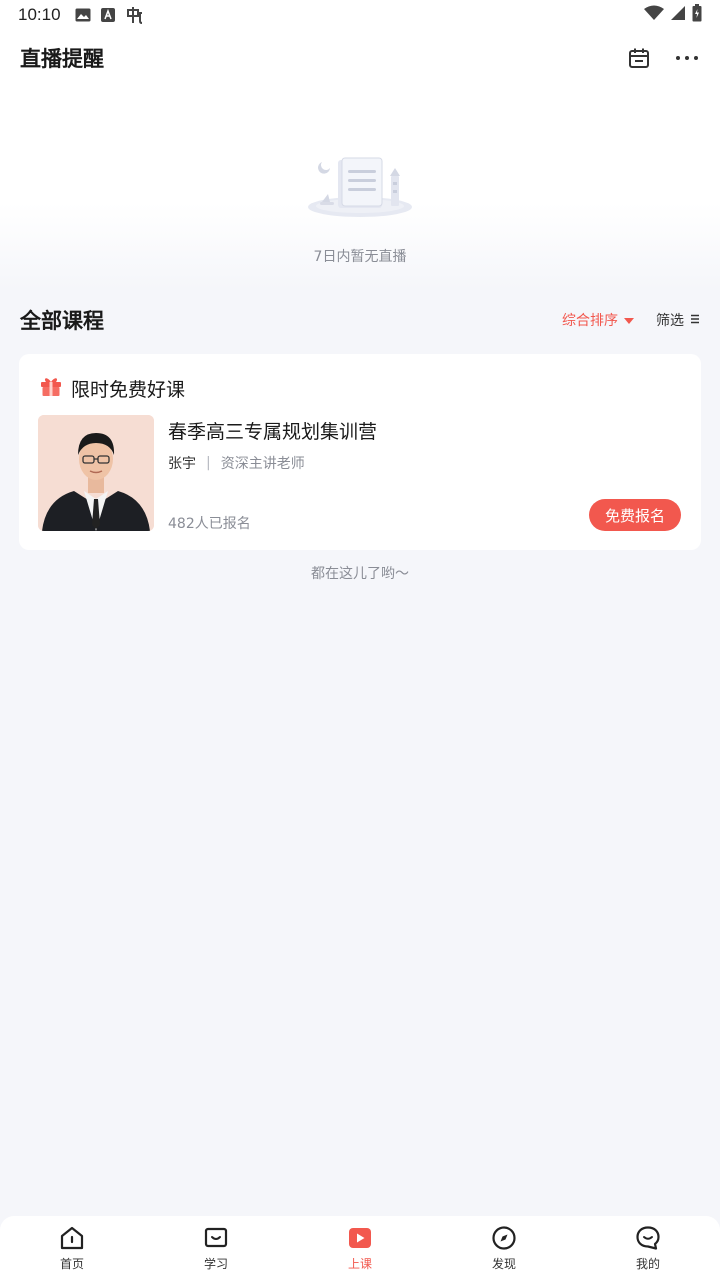  What do you see at coordinates (215, 1264) in the screenshot?
I see `nav-label-study: 学习` at bounding box center [215, 1264].